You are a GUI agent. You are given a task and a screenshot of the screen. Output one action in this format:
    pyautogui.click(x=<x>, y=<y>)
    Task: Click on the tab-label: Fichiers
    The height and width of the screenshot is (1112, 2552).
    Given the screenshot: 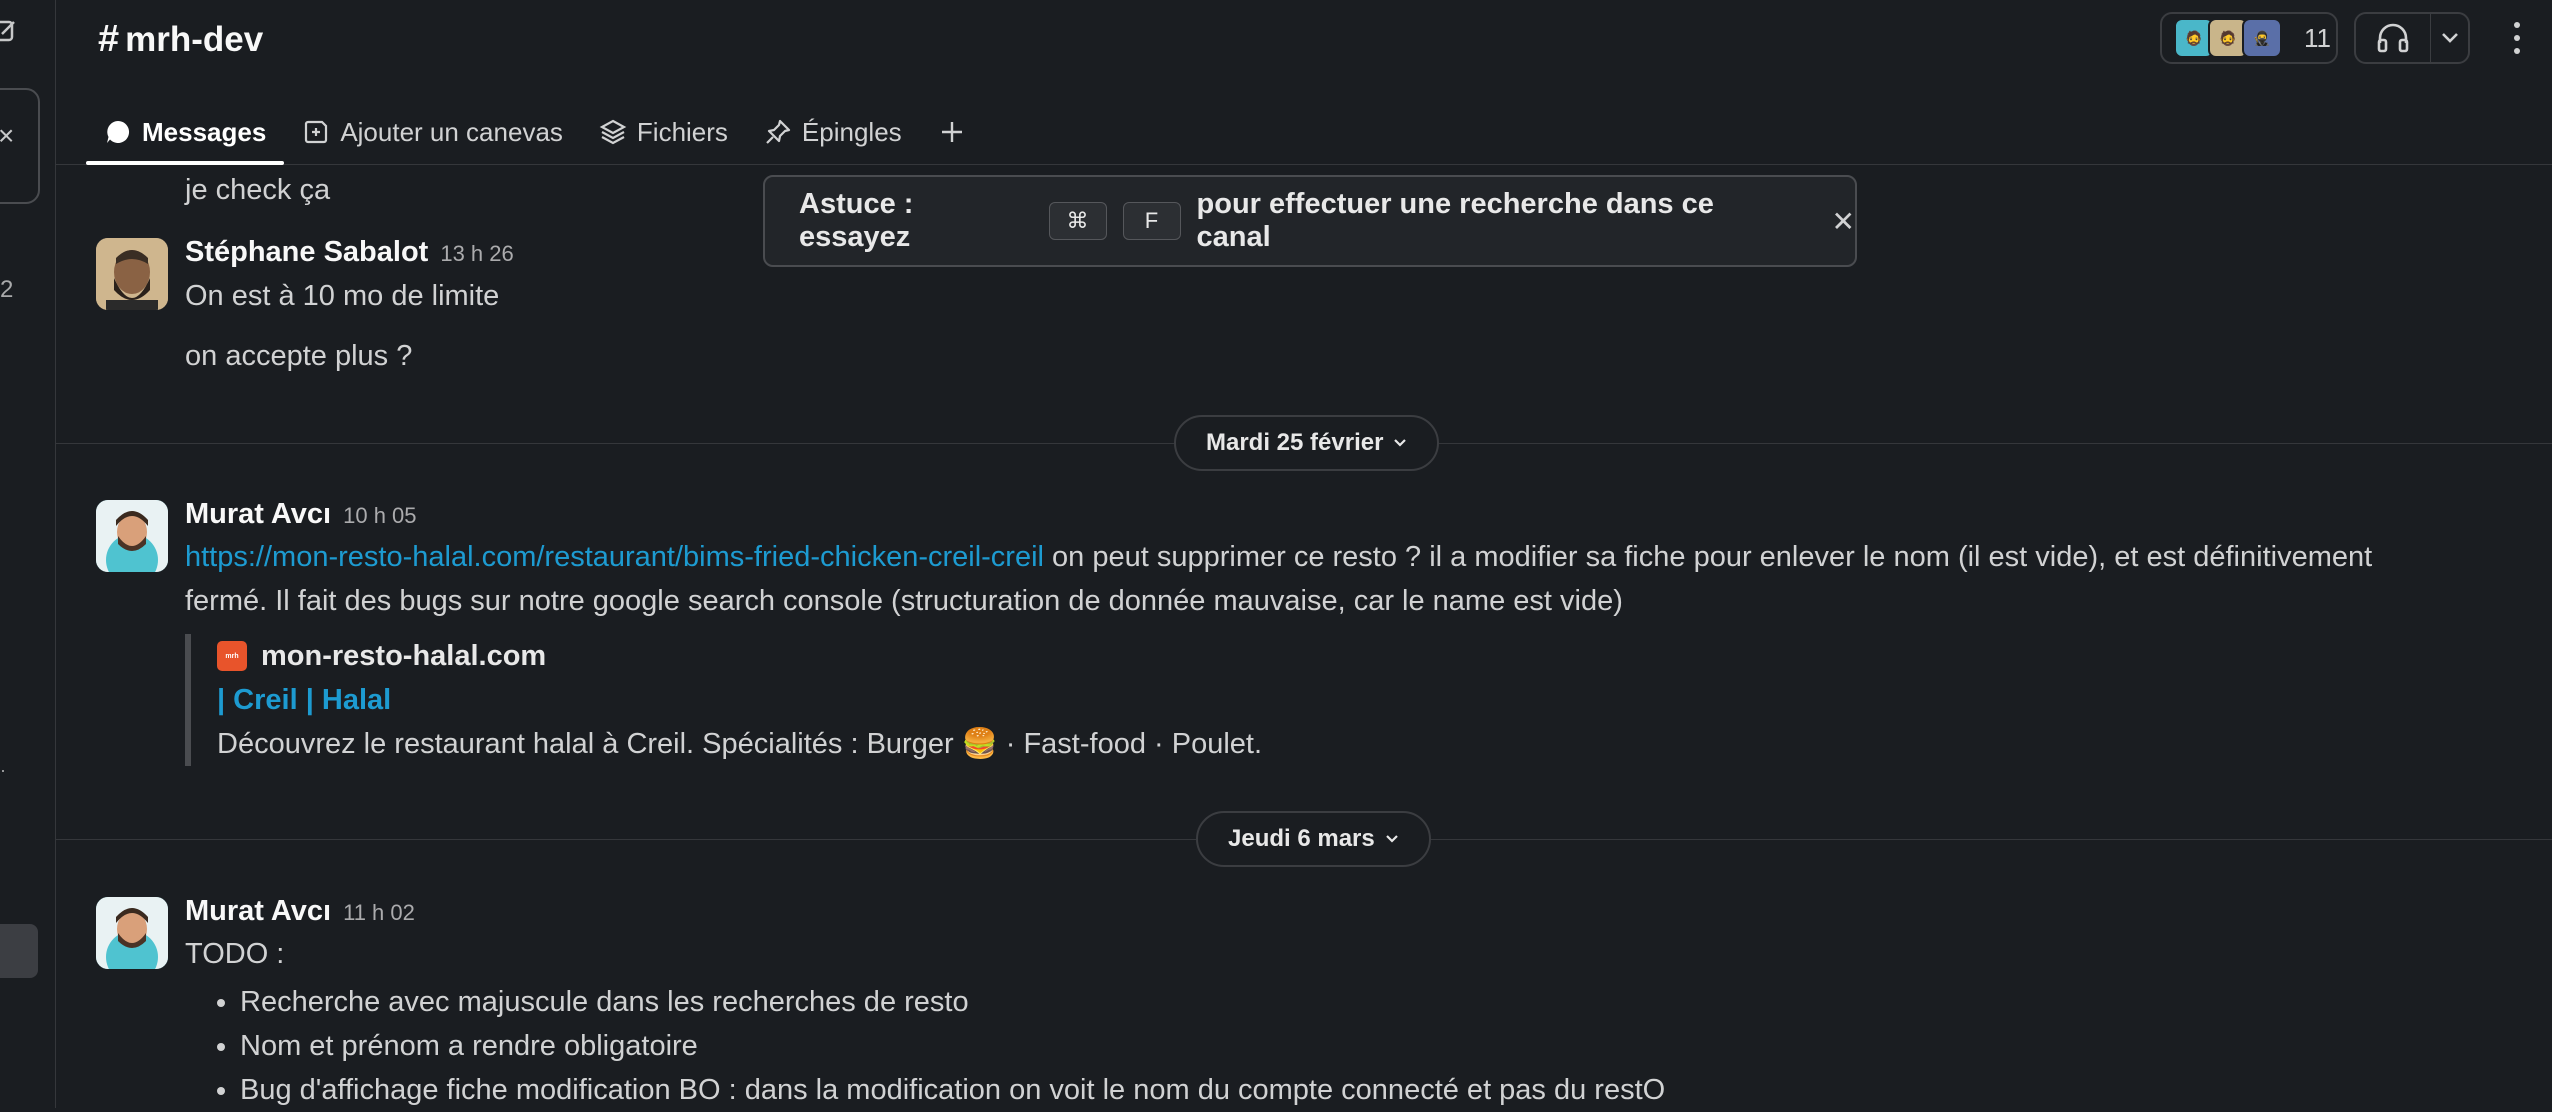 What is the action you would take?
    pyautogui.click(x=682, y=131)
    